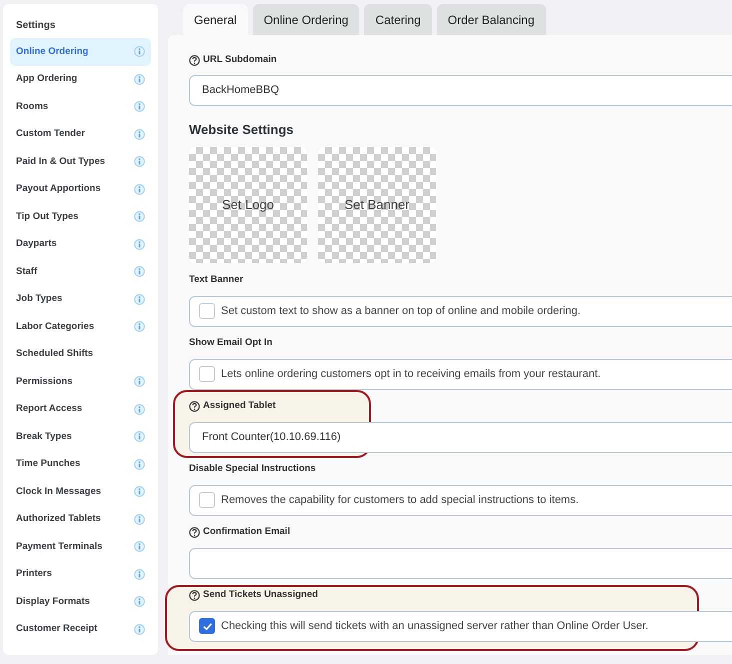 The height and width of the screenshot is (664, 732). I want to click on input-field: Front Counter(10.10.69.116), so click(460, 437).